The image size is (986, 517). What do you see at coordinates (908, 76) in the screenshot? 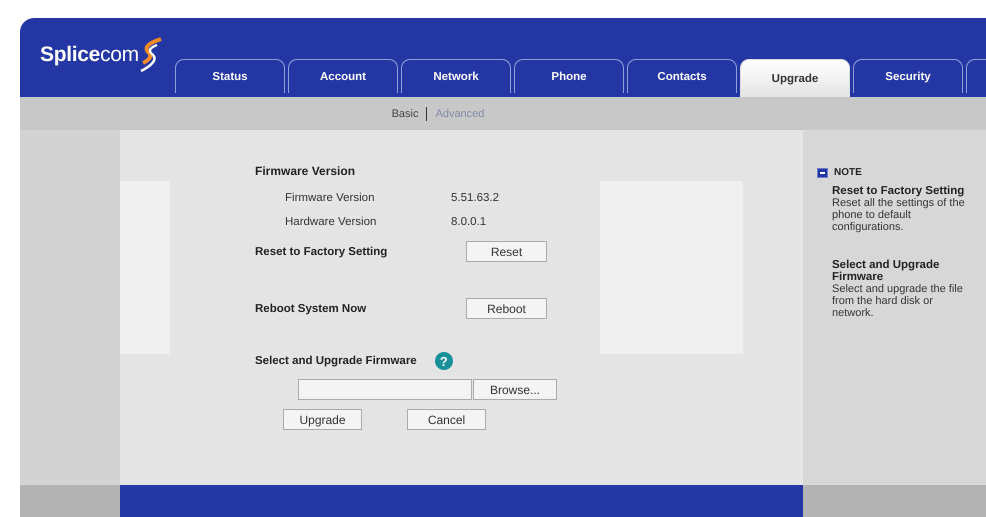
I see `nav-tab: Security` at bounding box center [908, 76].